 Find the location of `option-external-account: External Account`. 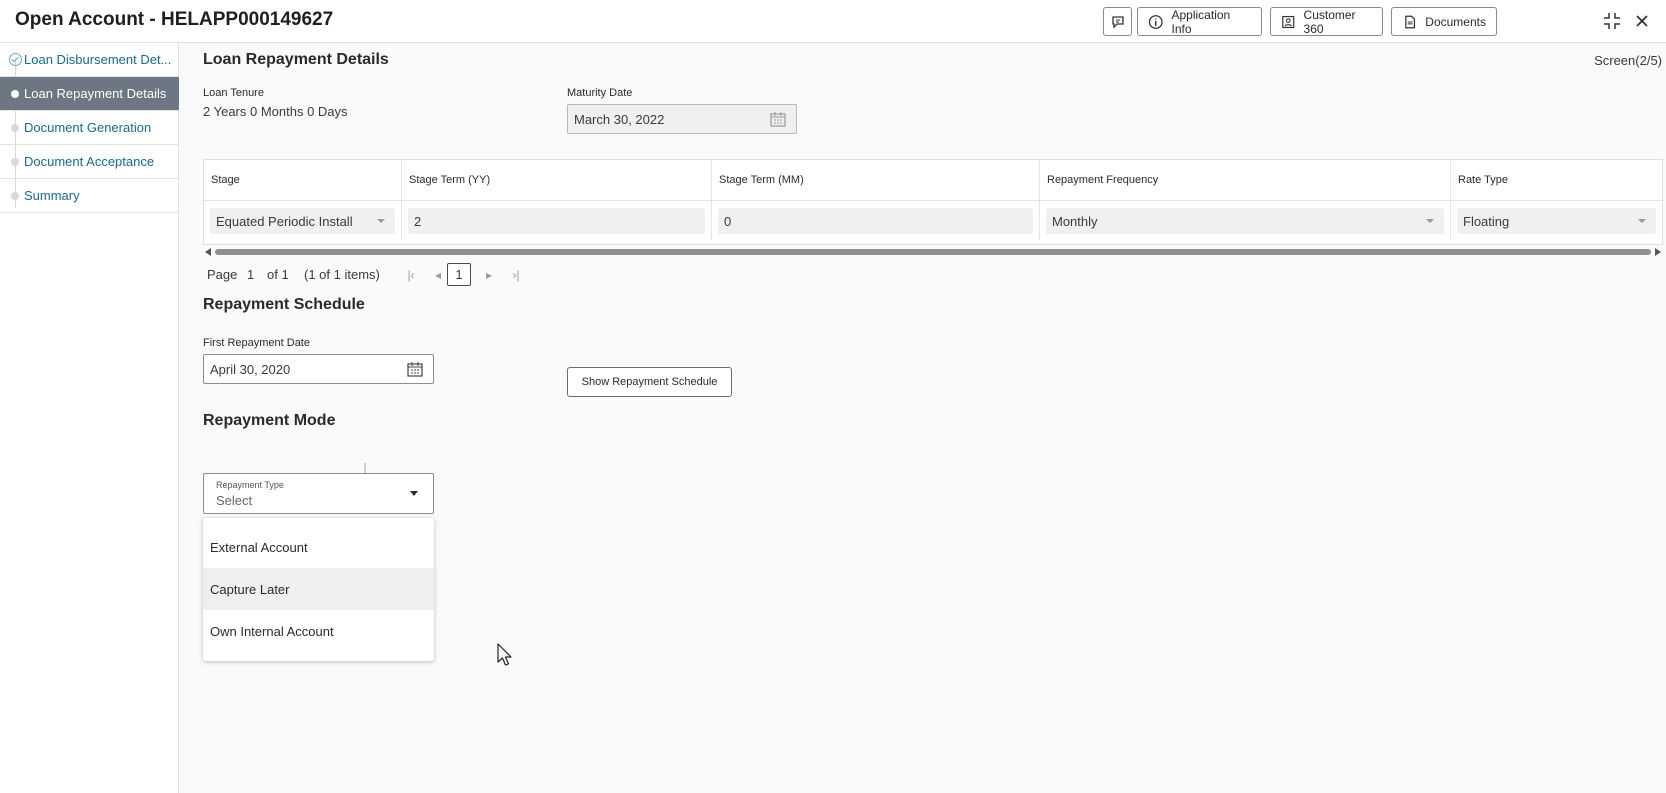

option-external-account: External Account is located at coordinates (318, 547).